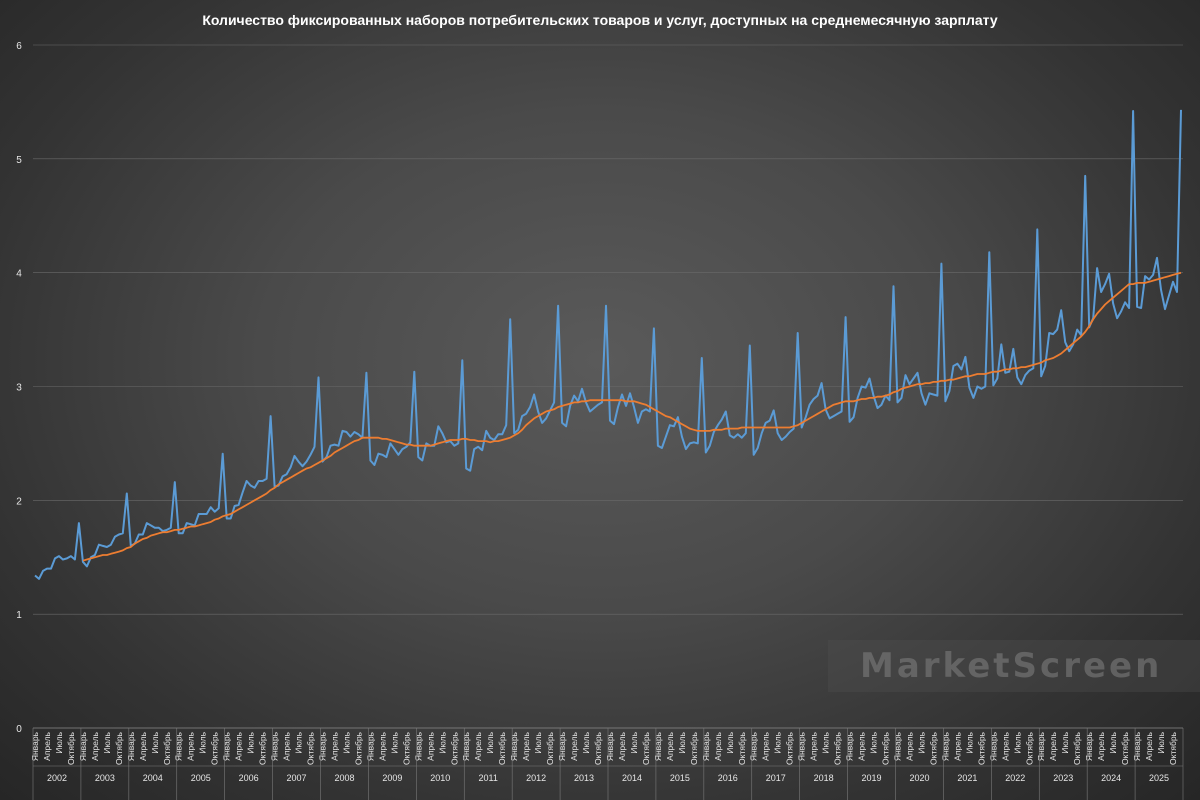  Describe the element at coordinates (1015, 778) in the screenshot. I see `year-label: 2022` at that location.